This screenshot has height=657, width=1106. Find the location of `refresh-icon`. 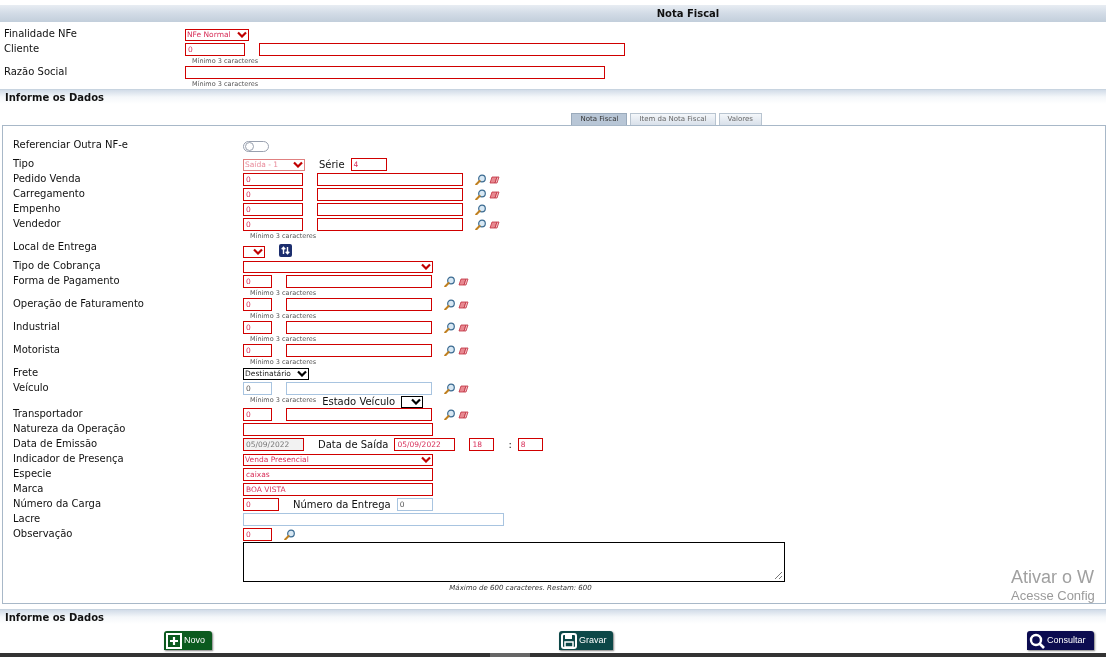

refresh-icon is located at coordinates (285, 250).